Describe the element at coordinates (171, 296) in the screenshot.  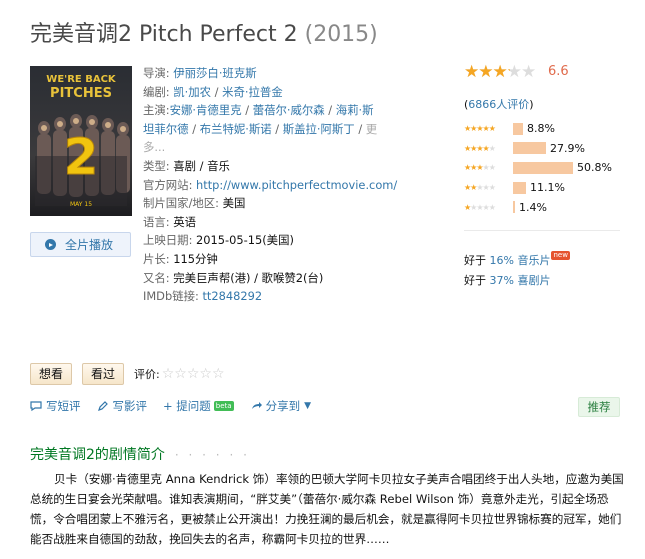
I see `imdb-label: IMDb链接:` at that location.